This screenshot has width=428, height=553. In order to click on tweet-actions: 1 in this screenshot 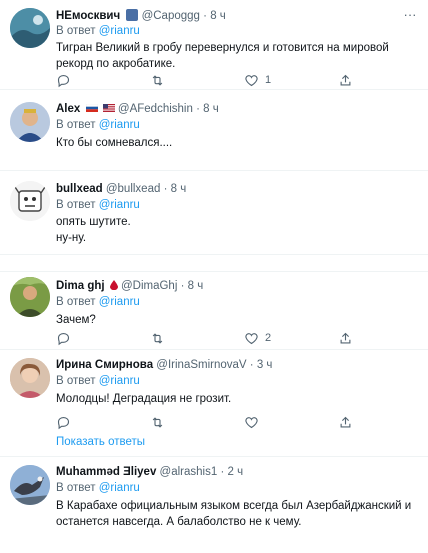, I will do `click(236, 80)`.